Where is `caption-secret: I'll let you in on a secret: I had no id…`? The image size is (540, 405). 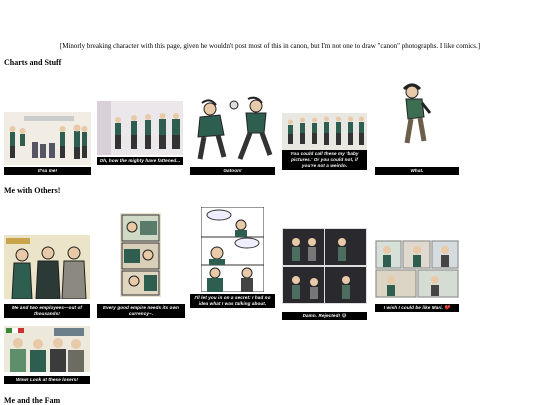
caption-secret: I'll let you in on a secret: I had no id… is located at coordinates (232, 301).